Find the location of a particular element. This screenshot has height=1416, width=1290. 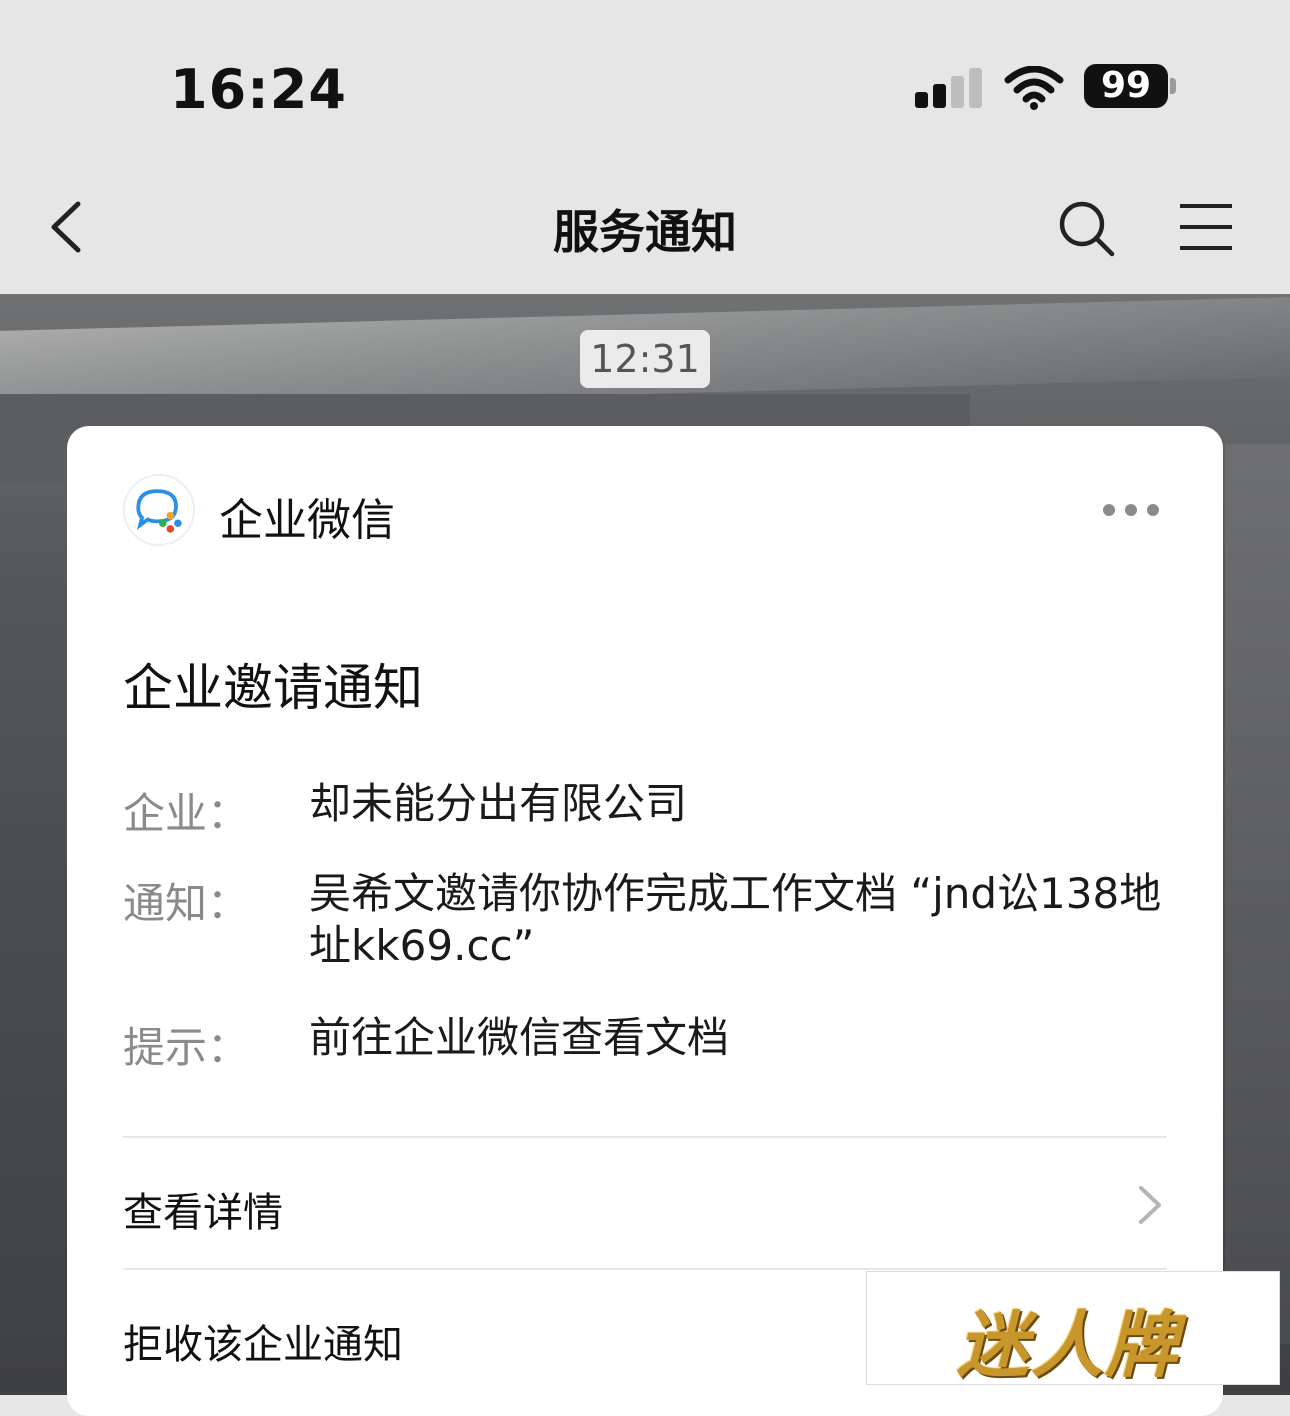

battery-icon: 99 is located at coordinates (1126, 86).